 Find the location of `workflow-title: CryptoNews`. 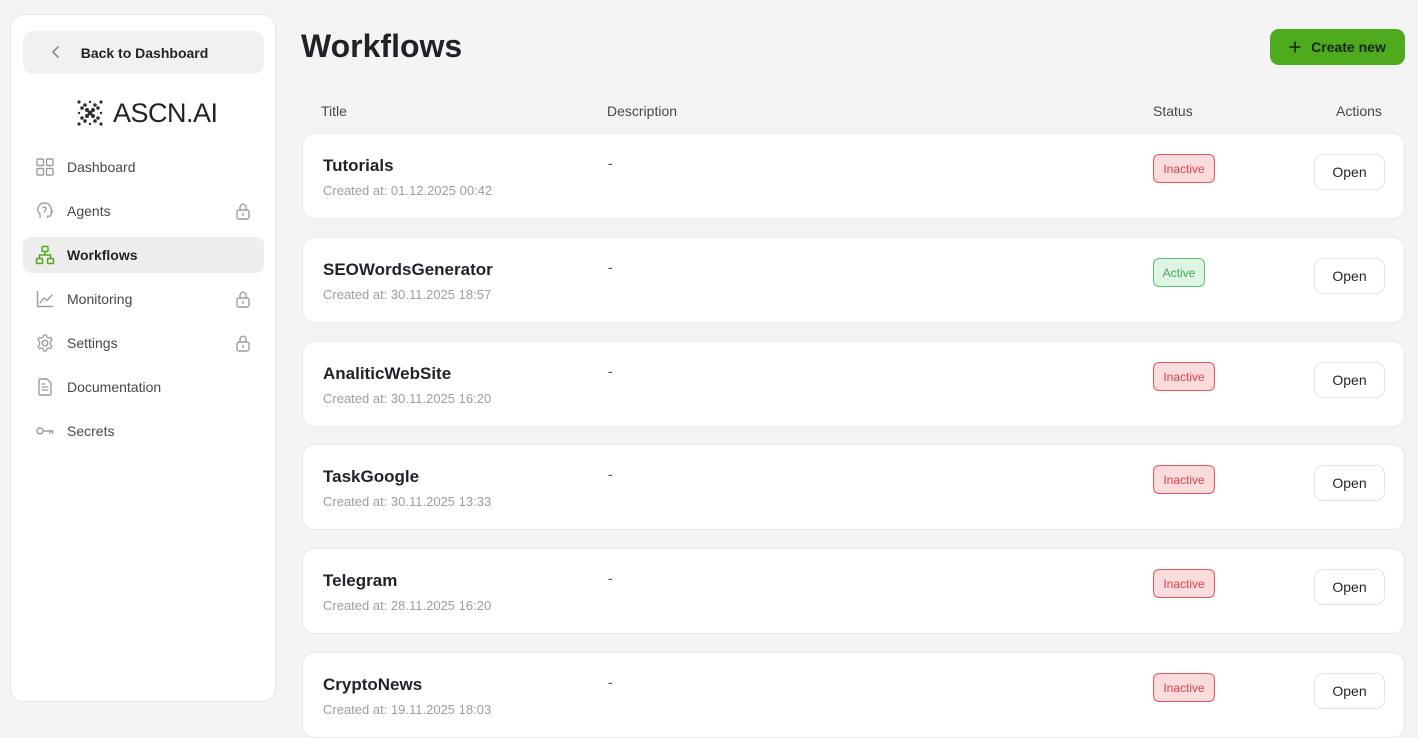

workflow-title: CryptoNews is located at coordinates (373, 684).